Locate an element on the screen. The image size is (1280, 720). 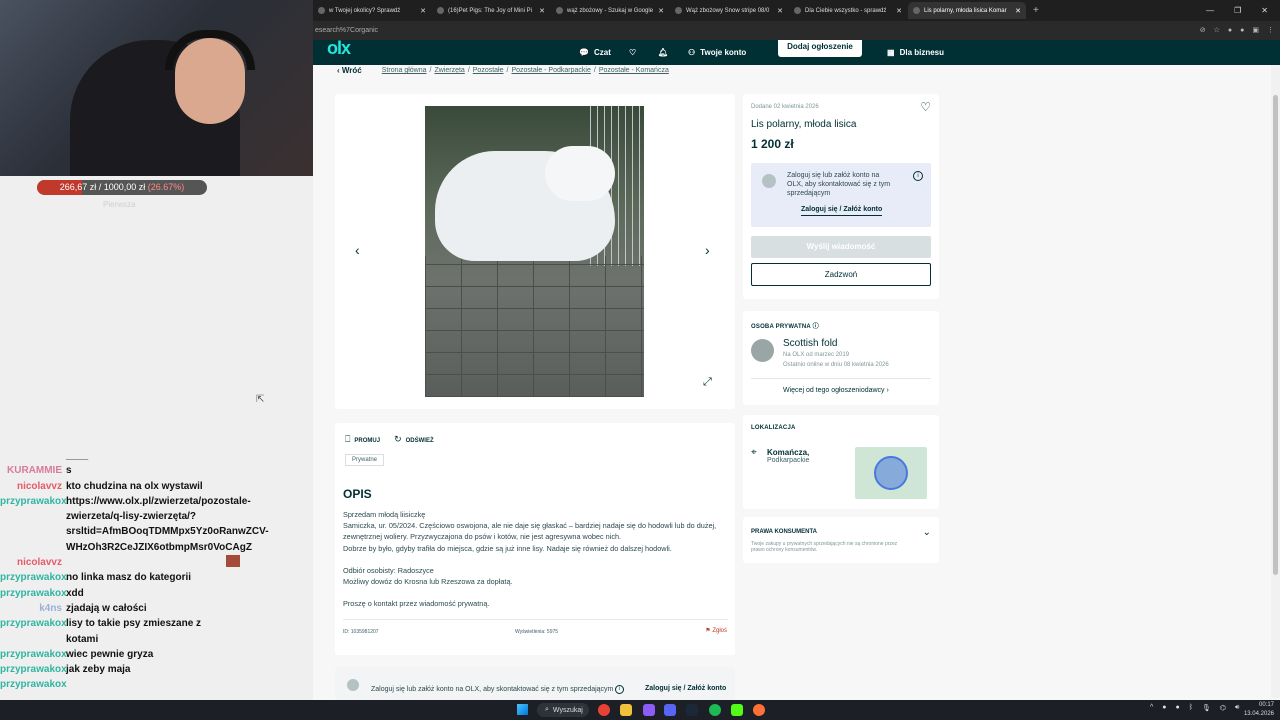
seller-section-title: OSOBA PRYWATNA ⓘ is located at coordinates (785, 325).